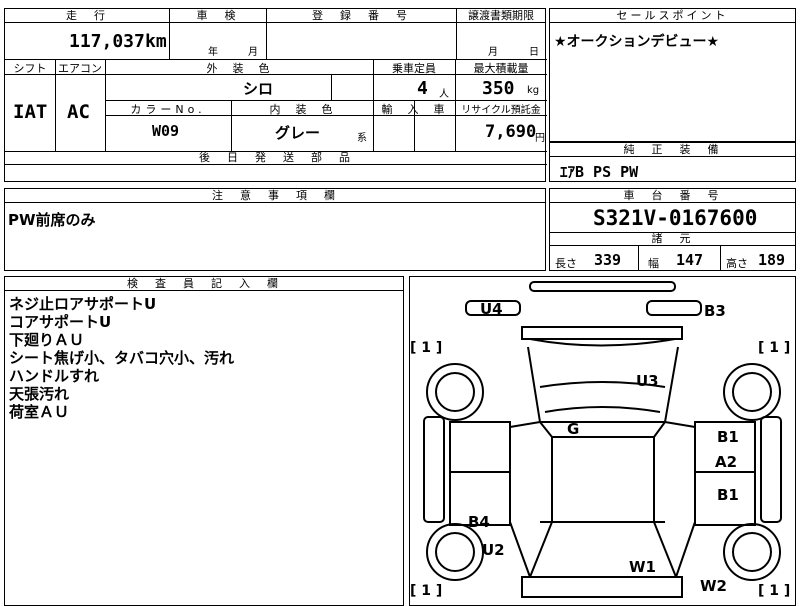 The image size is (800, 606). What do you see at coordinates (258, 89) in the screenshot?
I see `exterior-color-value: シロ` at bounding box center [258, 89].